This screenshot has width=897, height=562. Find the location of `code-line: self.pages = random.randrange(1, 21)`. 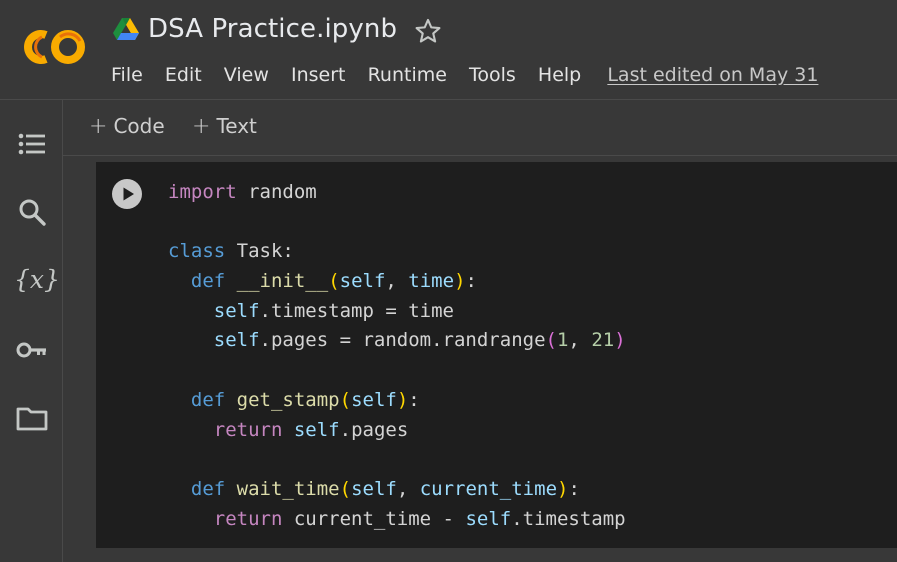

code-line: self.pages = random.randrange(1, 21) is located at coordinates (528, 341).